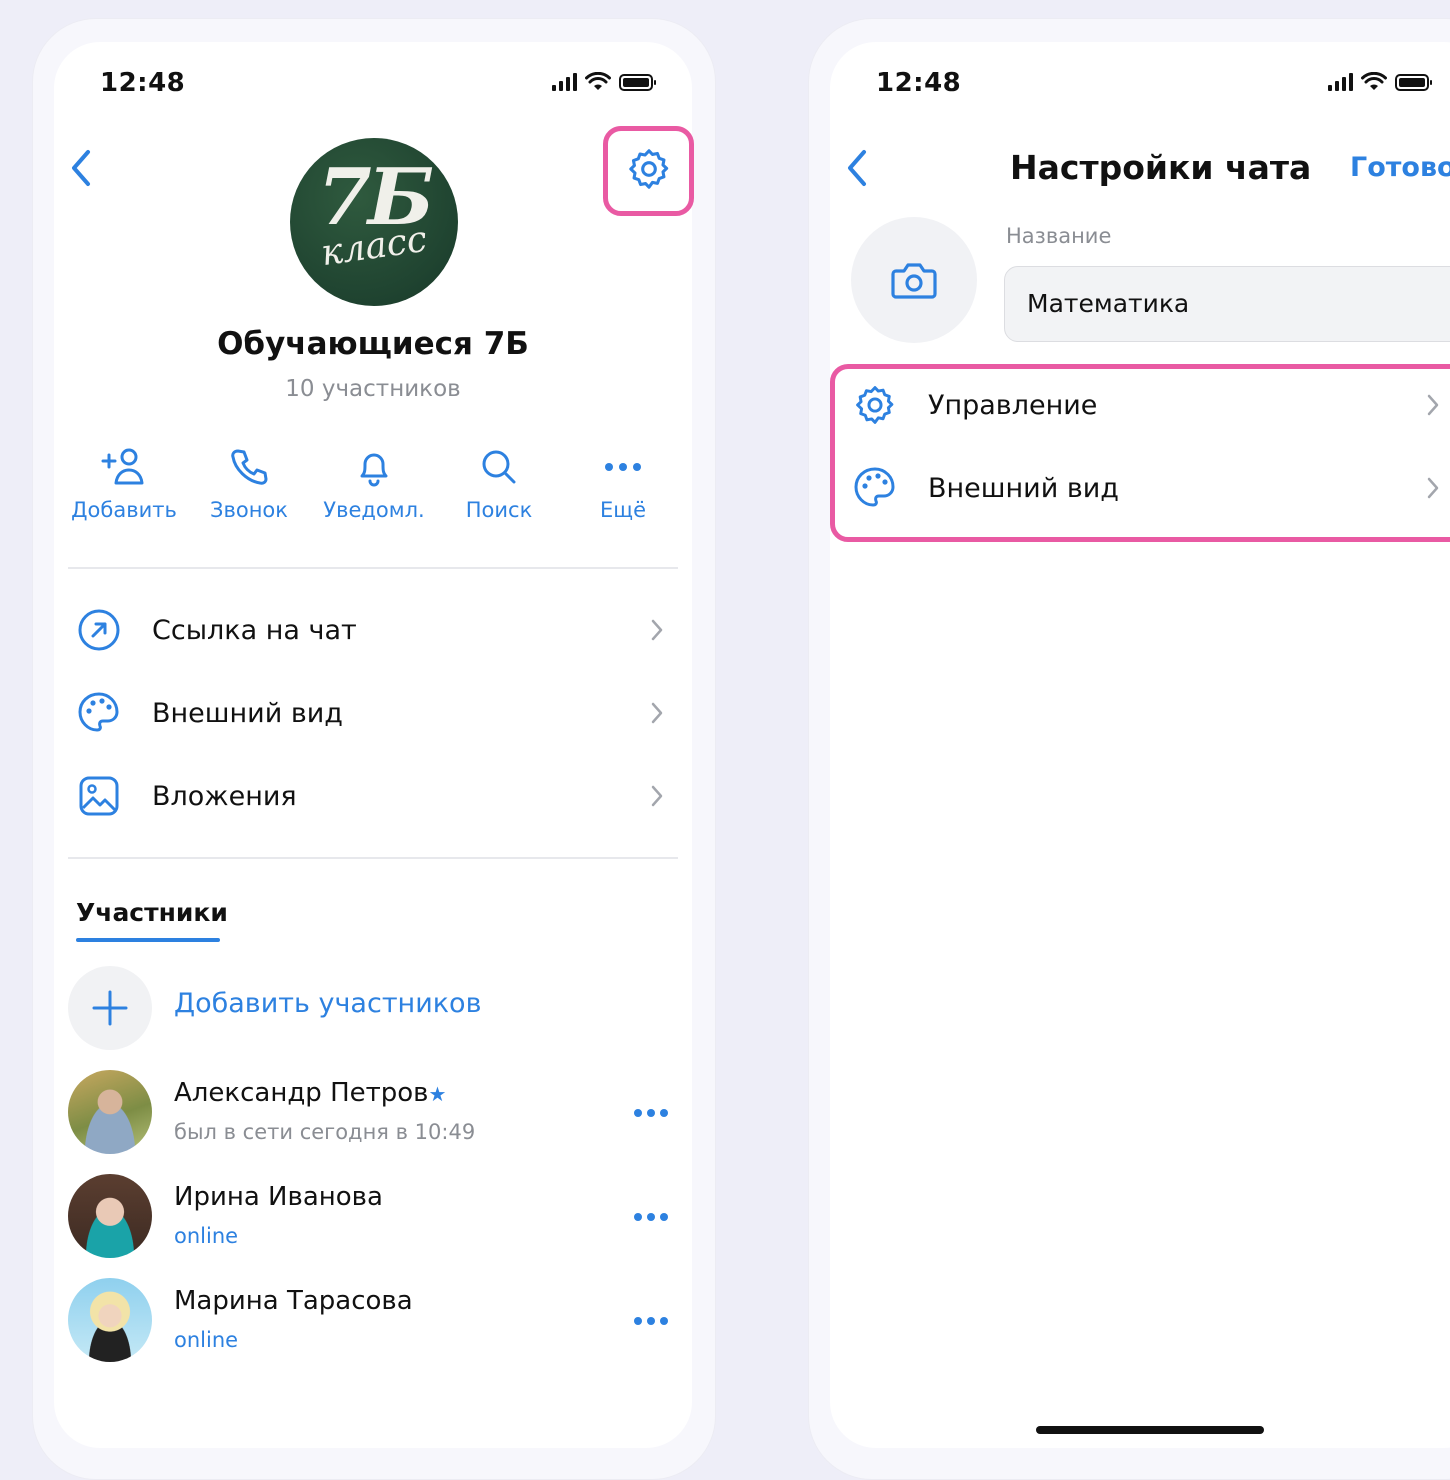  I want to click on phone-icon, so click(249, 467).